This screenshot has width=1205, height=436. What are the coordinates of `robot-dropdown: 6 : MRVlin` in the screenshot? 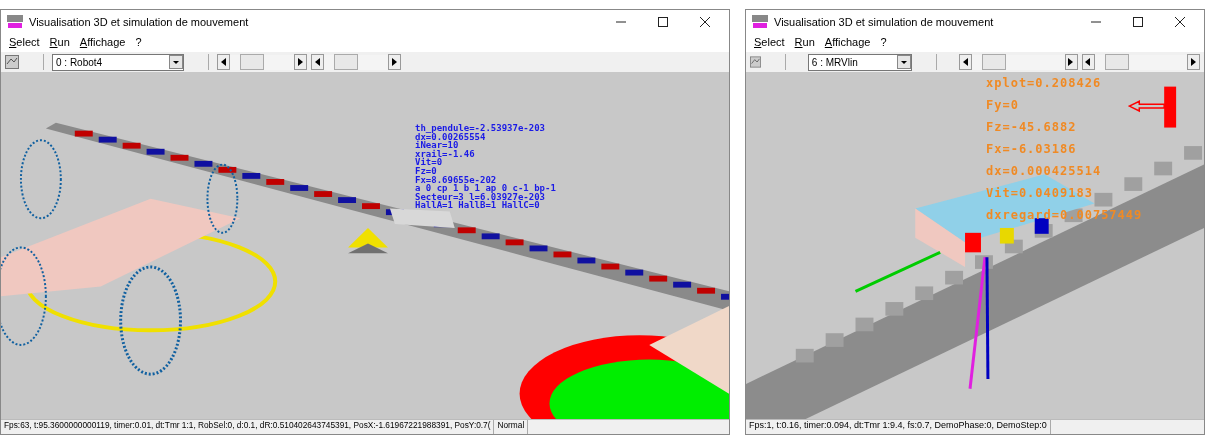 It's located at (860, 62).